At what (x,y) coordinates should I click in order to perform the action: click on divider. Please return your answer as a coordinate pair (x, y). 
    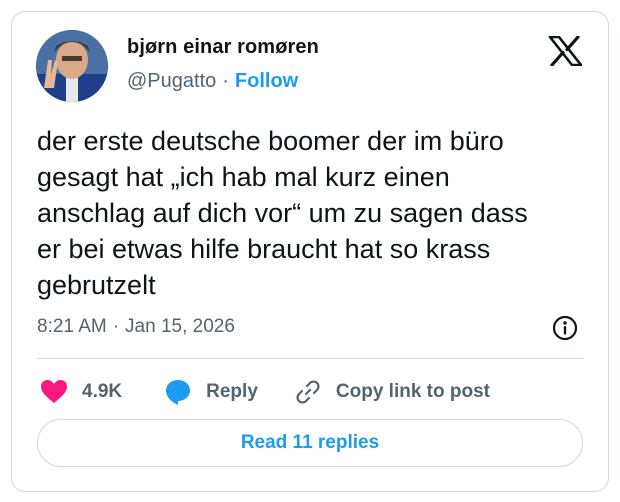
    Looking at the image, I should click on (310, 358).